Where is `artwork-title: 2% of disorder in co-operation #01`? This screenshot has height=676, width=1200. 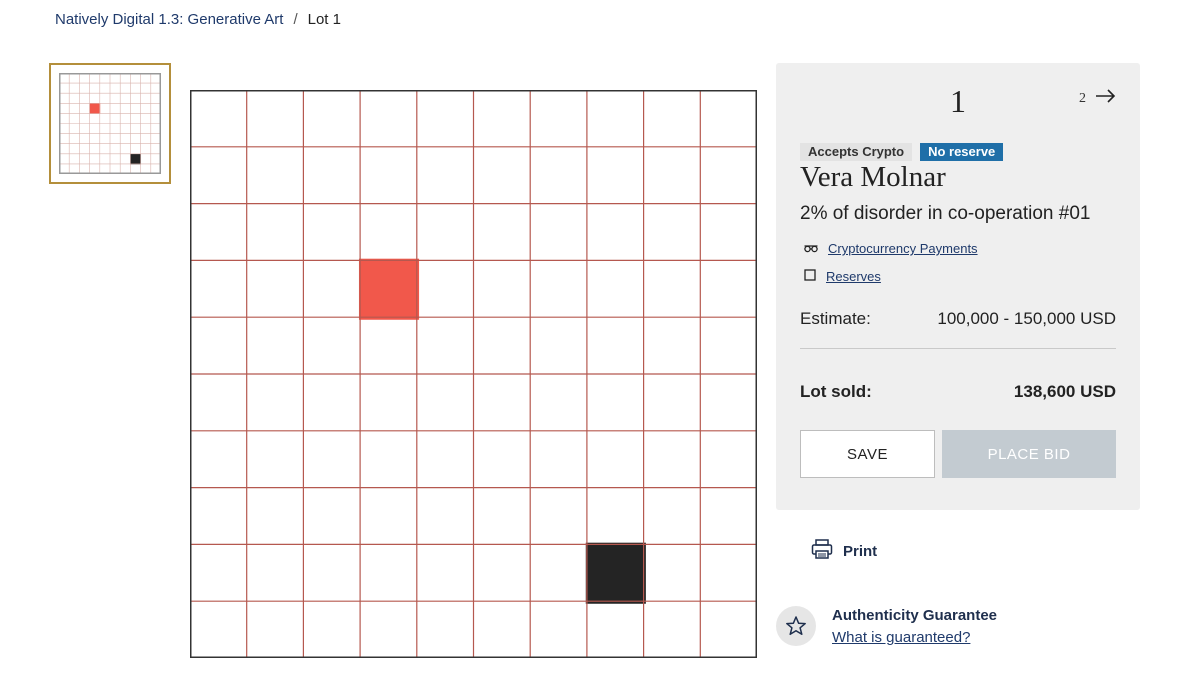
artwork-title: 2% of disorder in co-operation #01 is located at coordinates (945, 213).